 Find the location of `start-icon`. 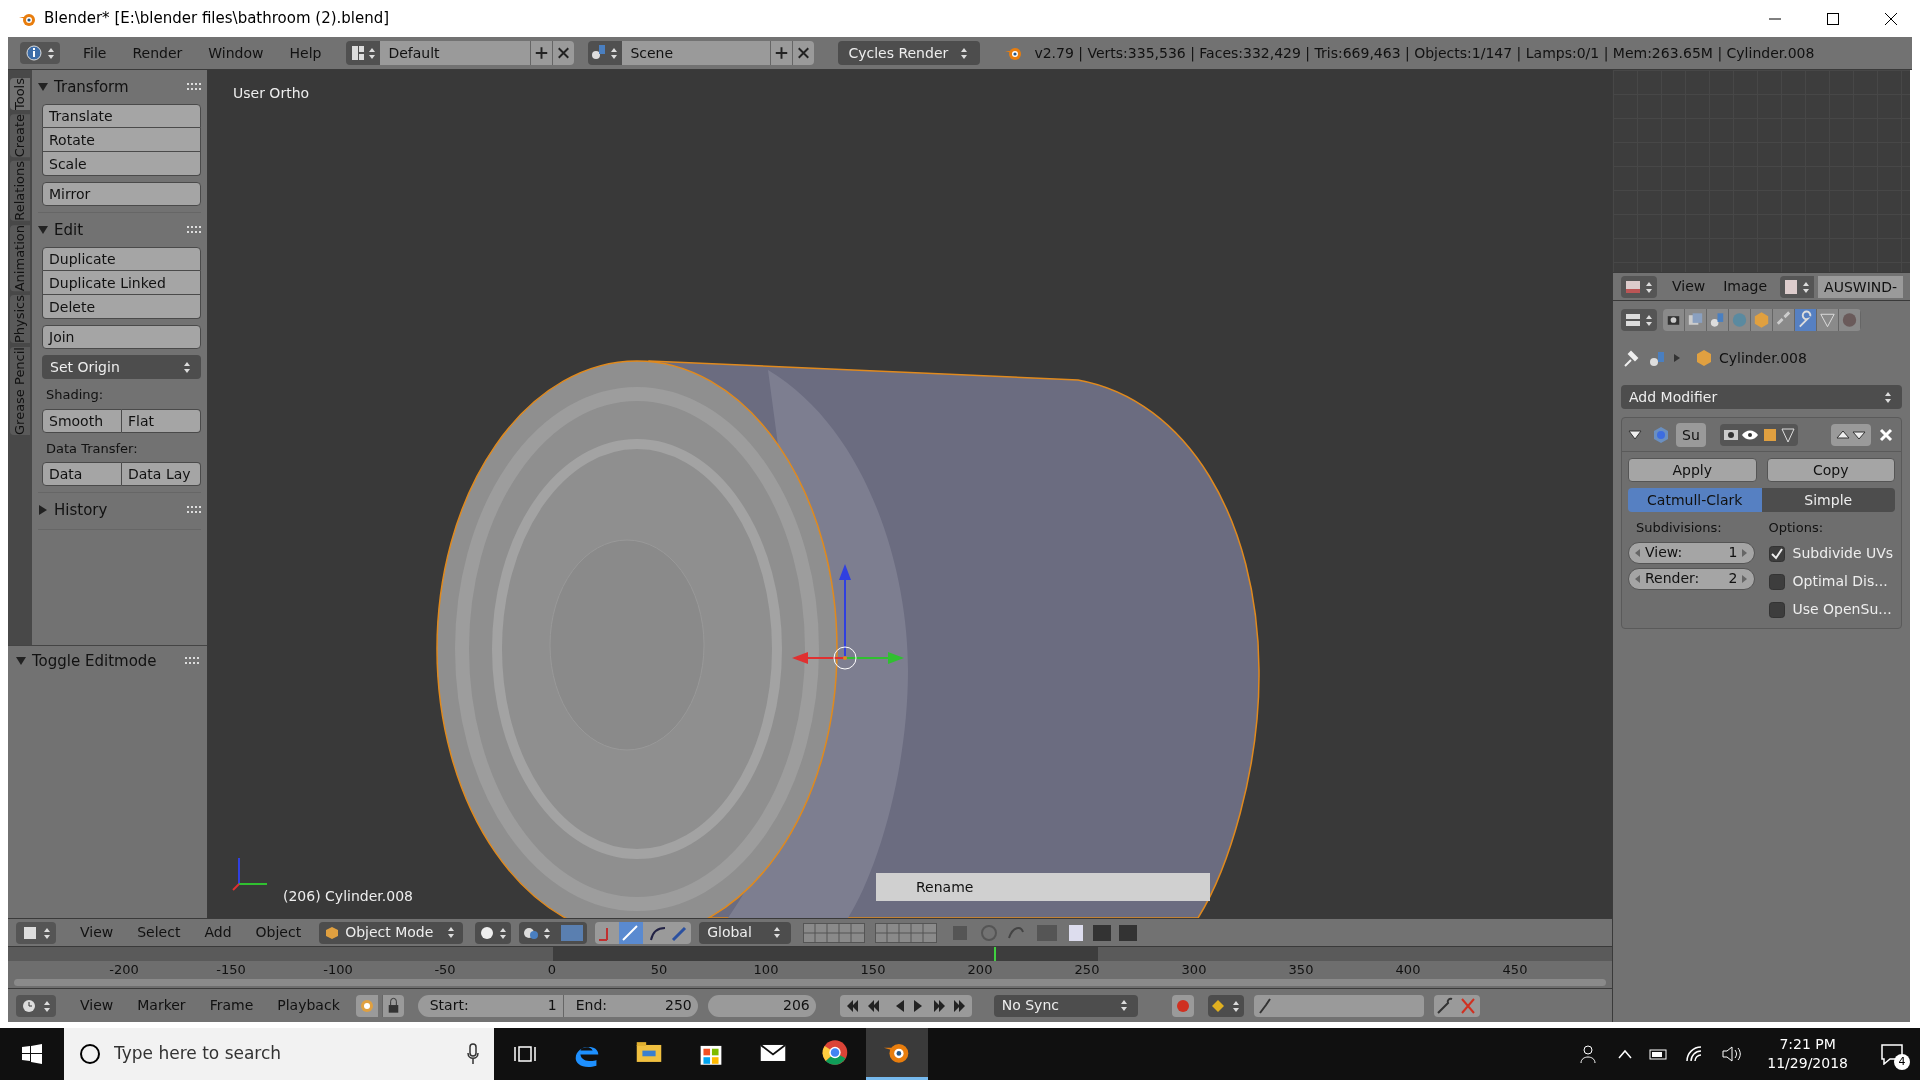

start-icon is located at coordinates (32, 1054).